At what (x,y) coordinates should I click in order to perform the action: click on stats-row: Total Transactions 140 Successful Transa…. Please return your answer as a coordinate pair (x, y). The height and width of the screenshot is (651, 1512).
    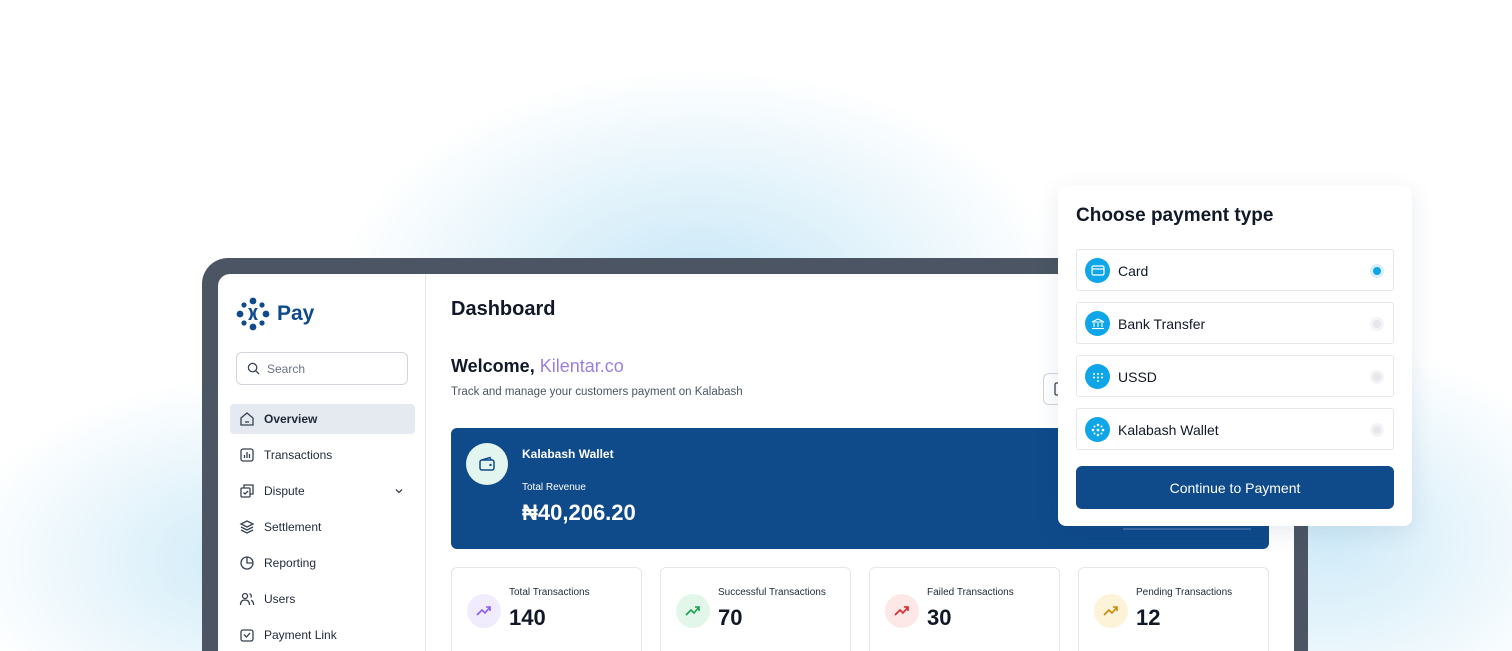
    Looking at the image, I should click on (860, 609).